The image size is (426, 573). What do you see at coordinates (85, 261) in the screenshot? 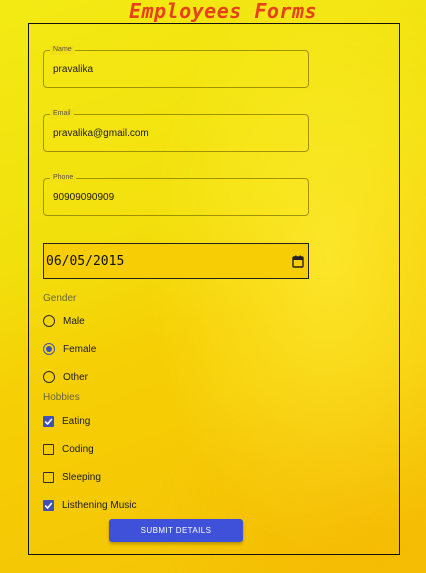
I see `date-value: 06/05/2015` at bounding box center [85, 261].